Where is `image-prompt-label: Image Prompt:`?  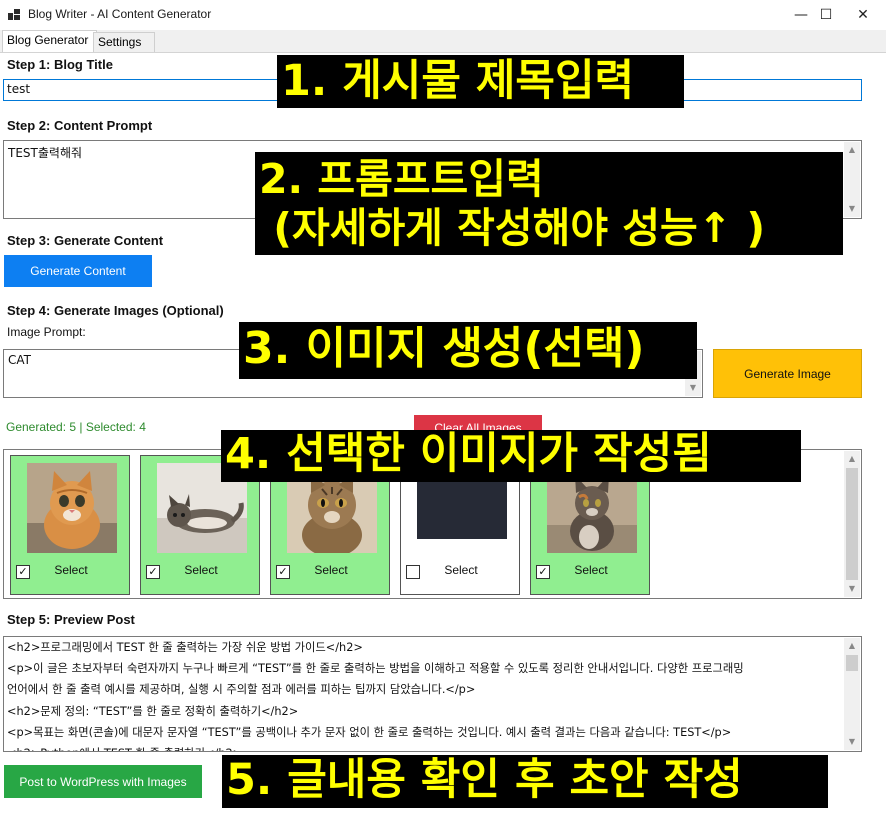
image-prompt-label: Image Prompt: is located at coordinates (46, 332).